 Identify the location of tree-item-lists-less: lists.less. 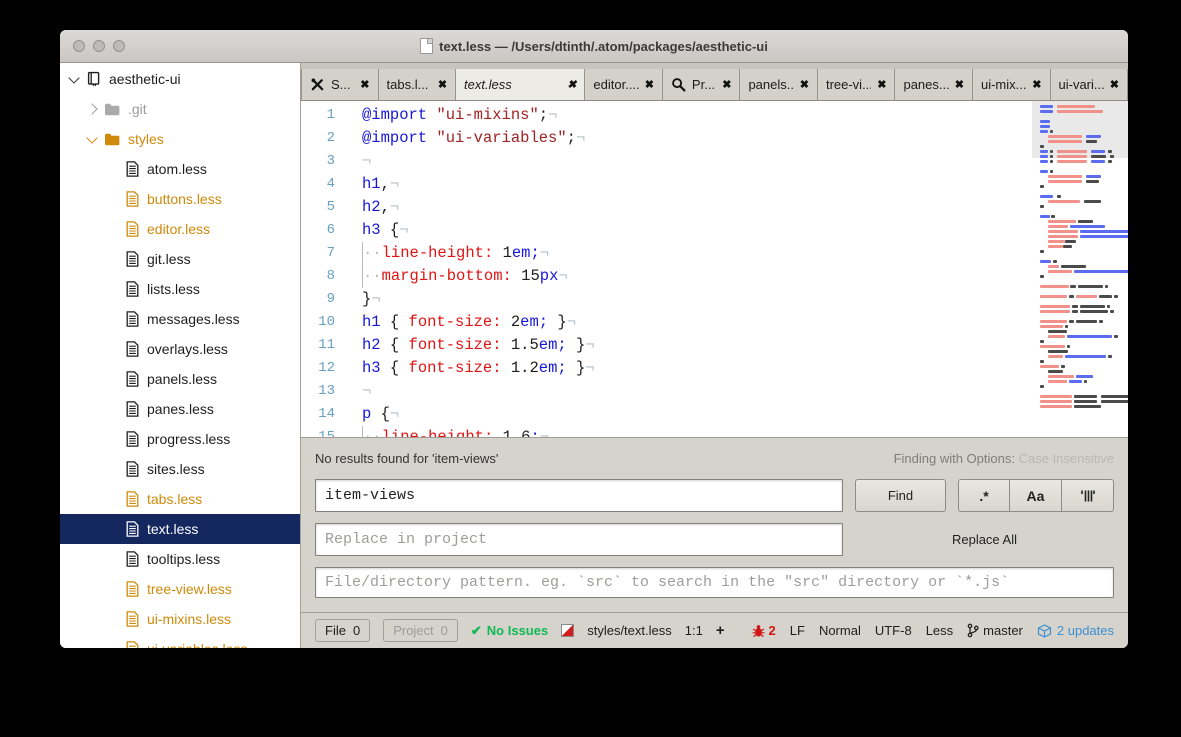
(180, 289).